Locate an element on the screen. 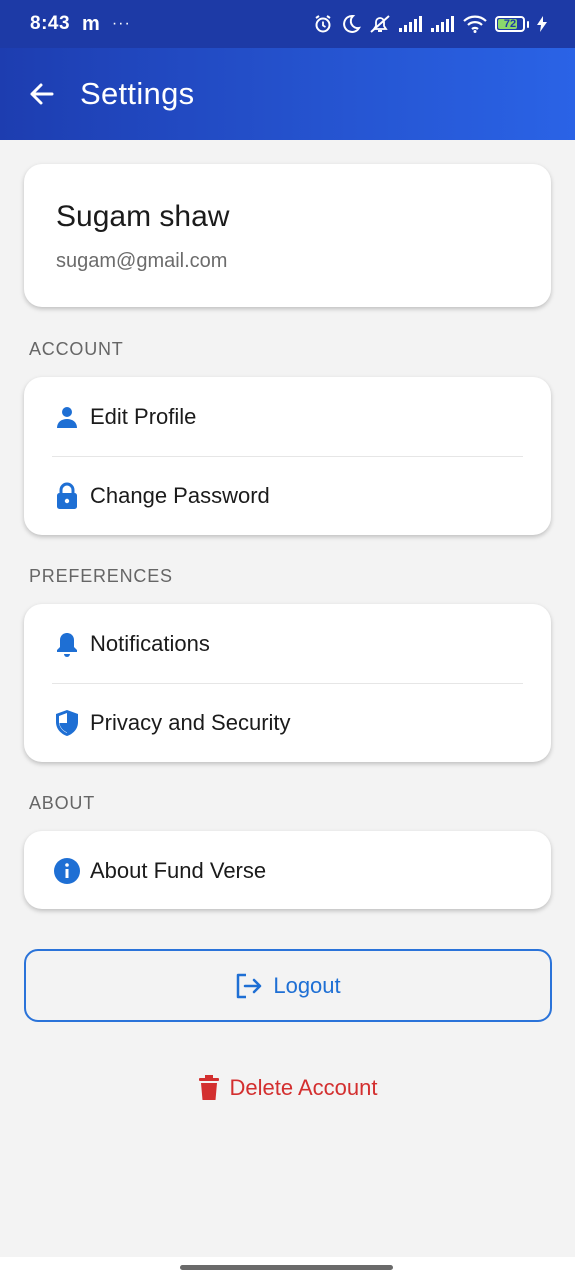  battery-level: 72 is located at coordinates (510, 24).